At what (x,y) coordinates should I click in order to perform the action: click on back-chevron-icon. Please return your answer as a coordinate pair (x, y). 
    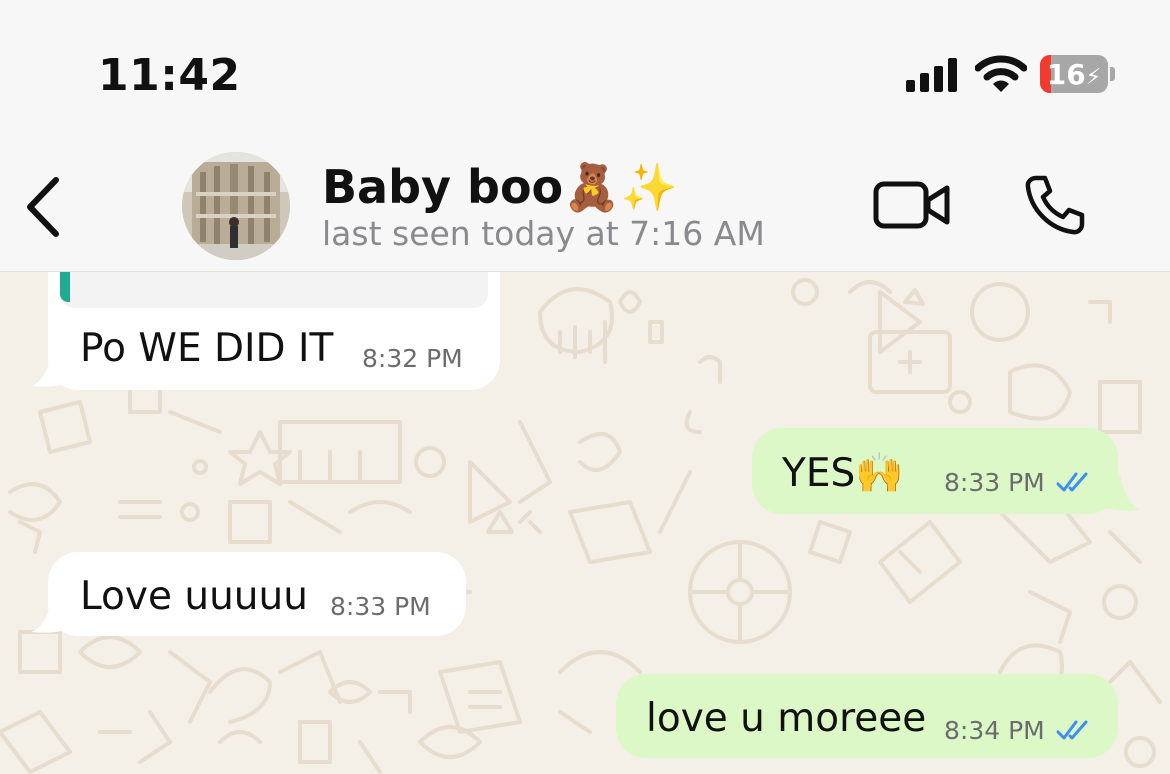
    Looking at the image, I should click on (45, 207).